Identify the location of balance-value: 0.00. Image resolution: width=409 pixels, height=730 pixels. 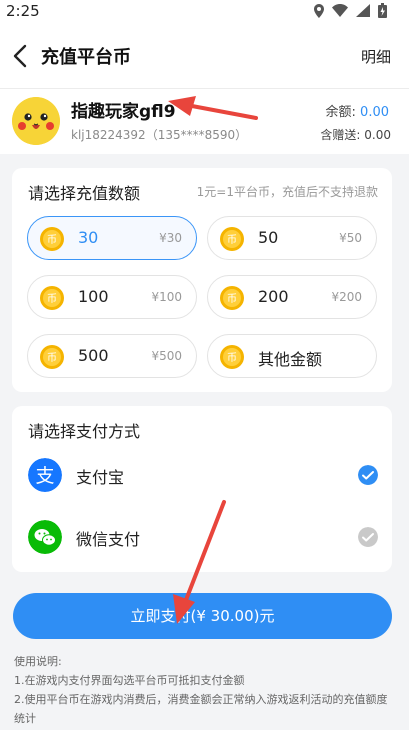
(374, 112).